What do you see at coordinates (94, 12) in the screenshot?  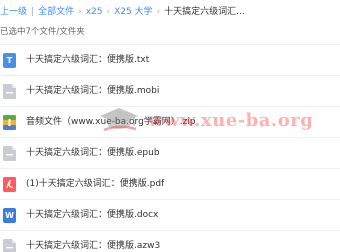 I see `breadcrumb-item-x25: x25` at bounding box center [94, 12].